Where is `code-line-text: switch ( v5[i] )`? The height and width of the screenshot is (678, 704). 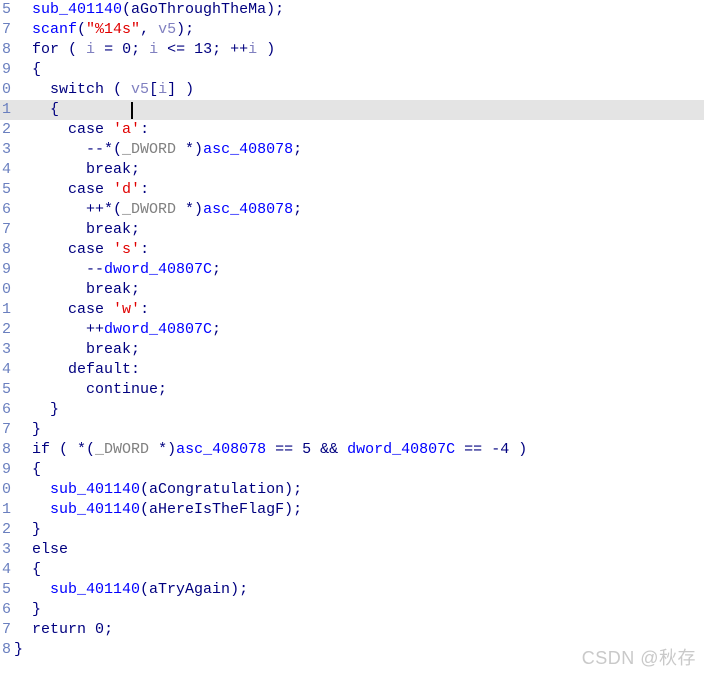 code-line-text: switch ( v5[i] ) is located at coordinates (358, 90).